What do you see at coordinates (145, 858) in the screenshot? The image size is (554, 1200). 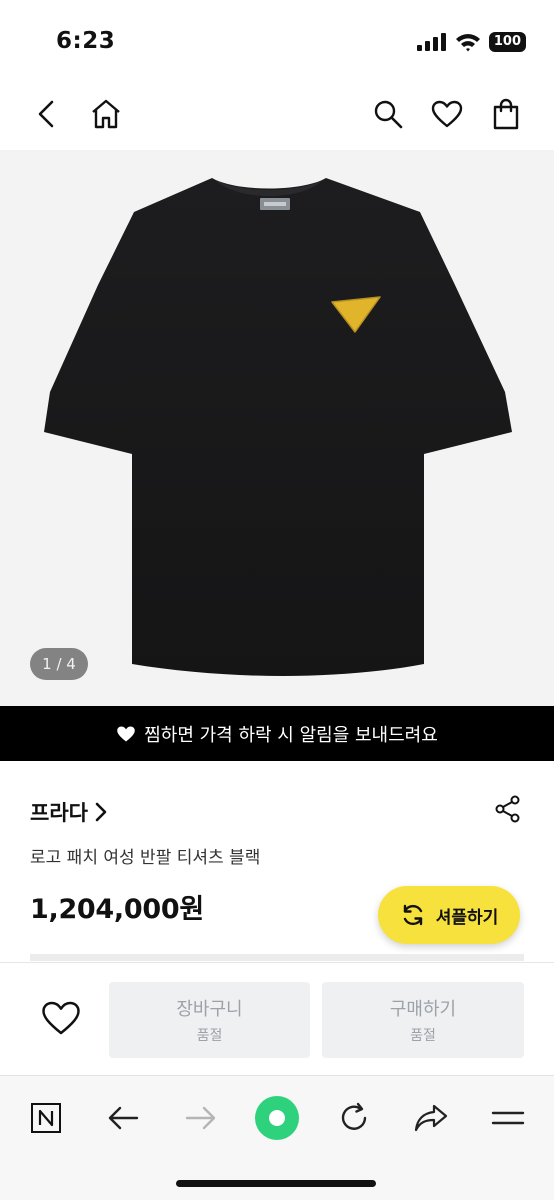 I see `product-name: 로고 패치 여성 반팔 티셔츠 블랙` at bounding box center [145, 858].